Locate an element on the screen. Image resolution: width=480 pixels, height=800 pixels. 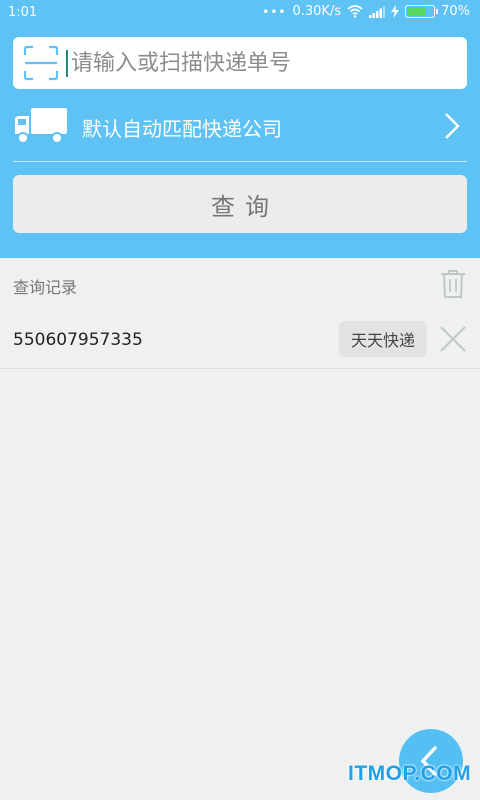
chevron-right-icon is located at coordinates (452, 126).